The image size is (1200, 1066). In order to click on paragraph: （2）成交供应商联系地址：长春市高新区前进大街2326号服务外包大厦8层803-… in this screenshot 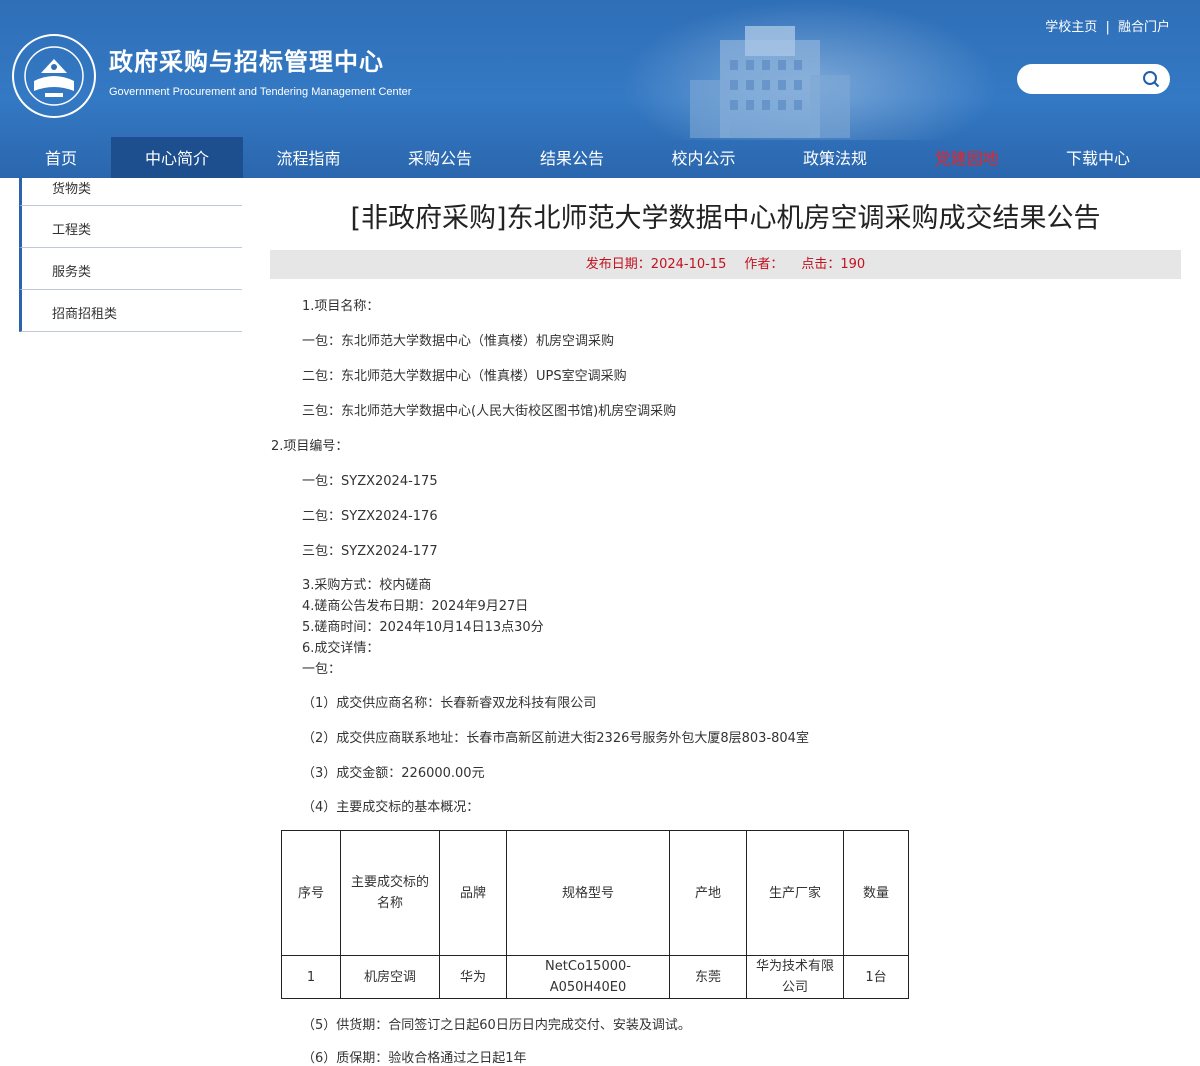, I will do `click(555, 738)`.